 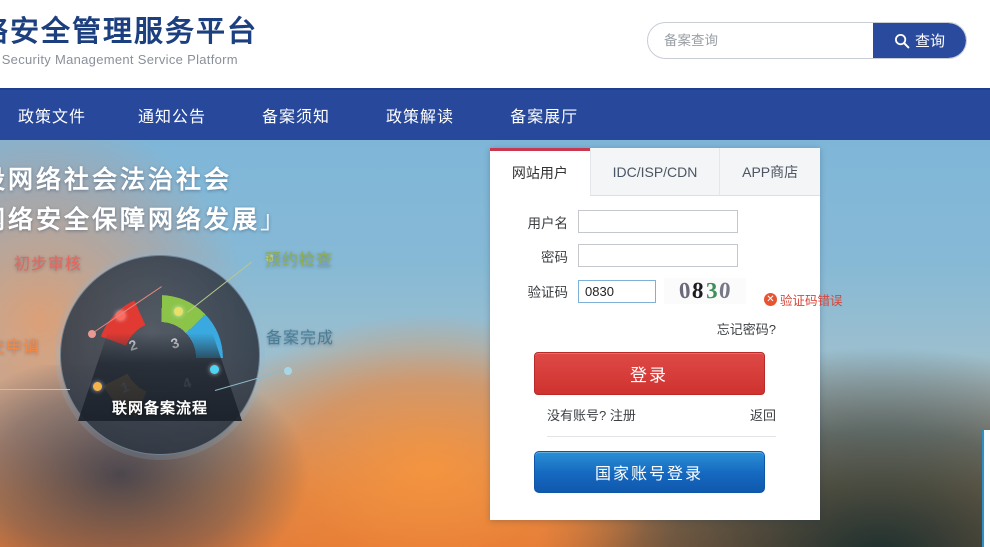 I want to click on login-button: 登录, so click(x=649, y=373).